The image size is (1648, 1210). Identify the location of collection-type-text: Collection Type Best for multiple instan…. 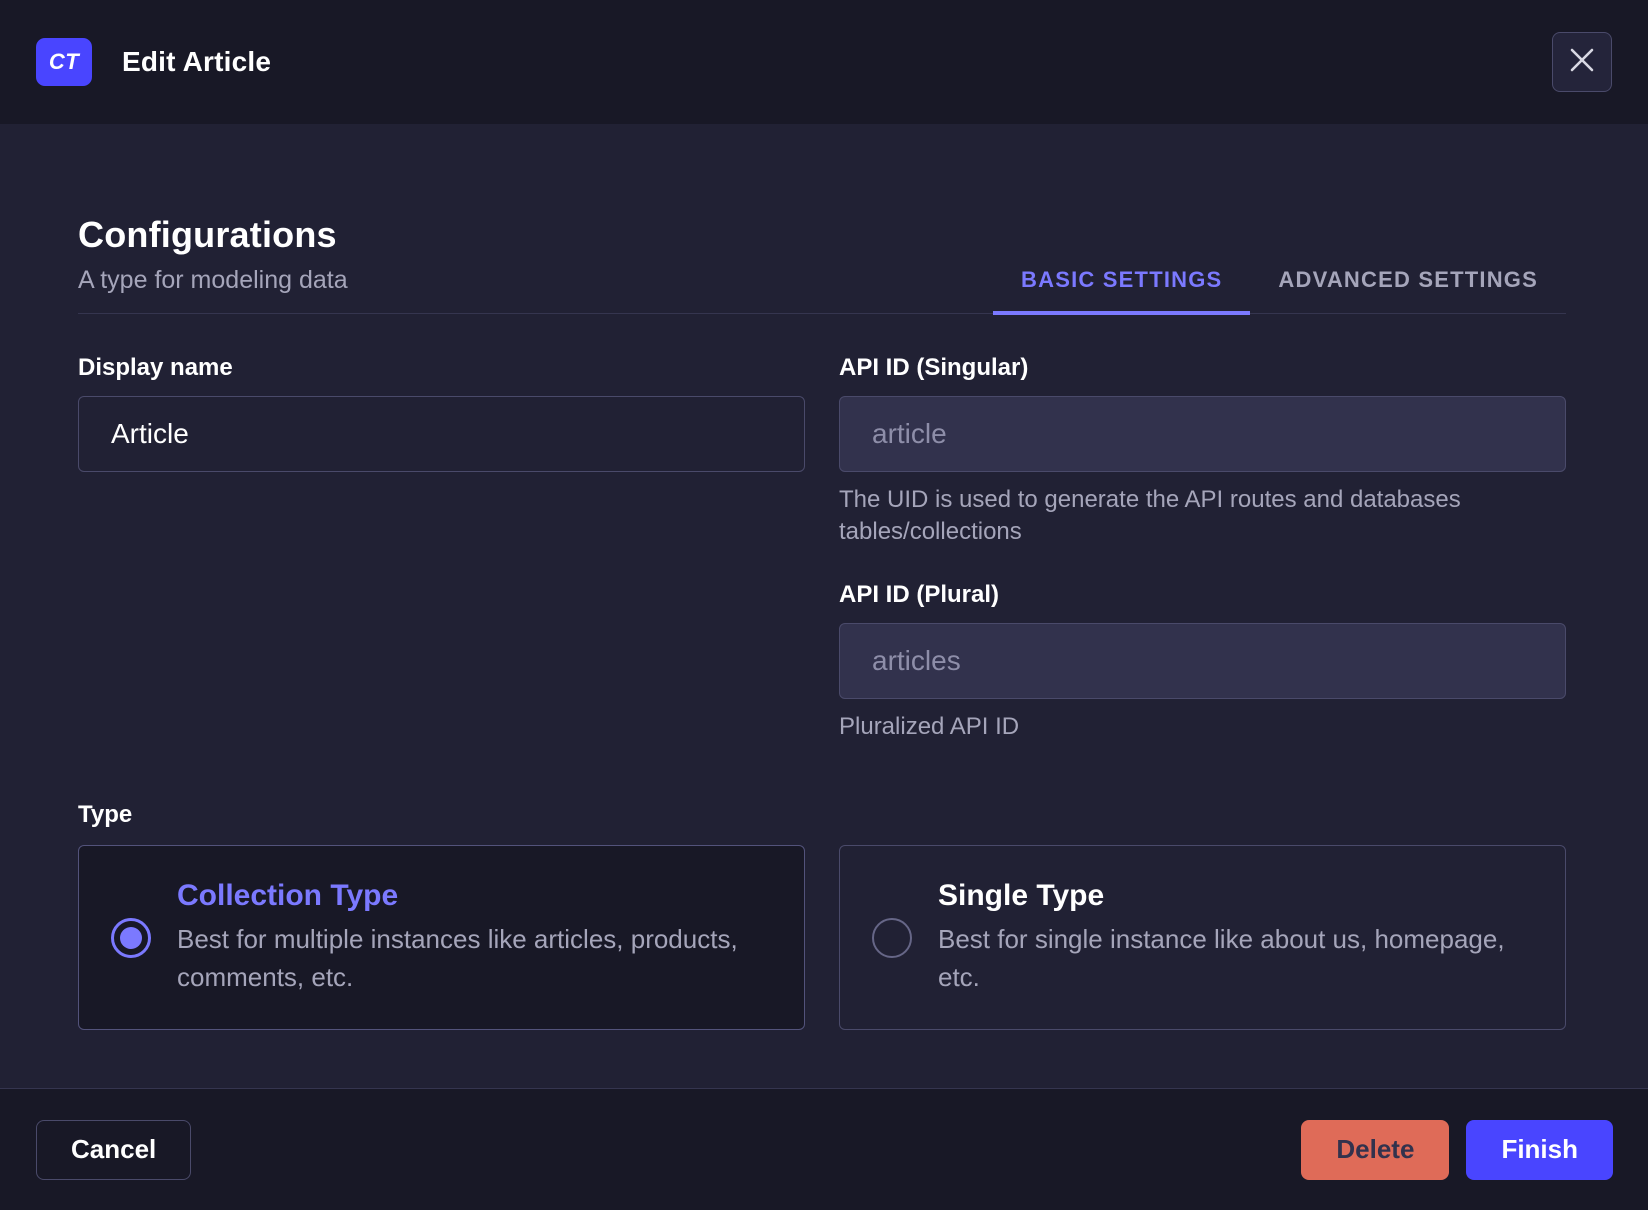
(457, 937).